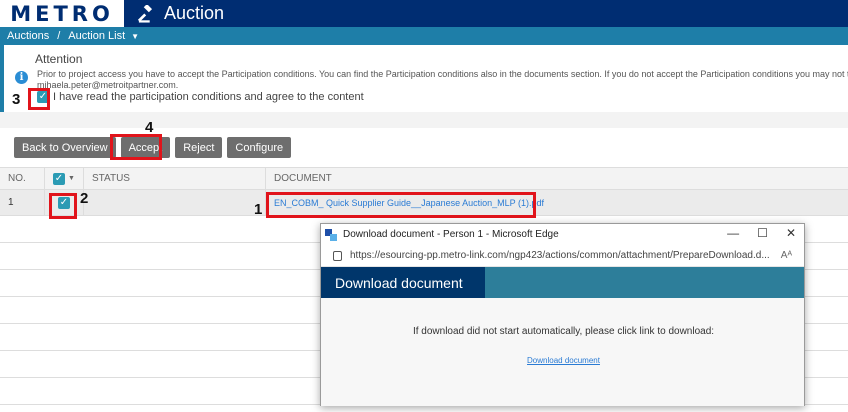 Image resolution: width=848 pixels, height=412 pixels. Describe the element at coordinates (337, 255) in the screenshot. I see `lock-icon` at that location.